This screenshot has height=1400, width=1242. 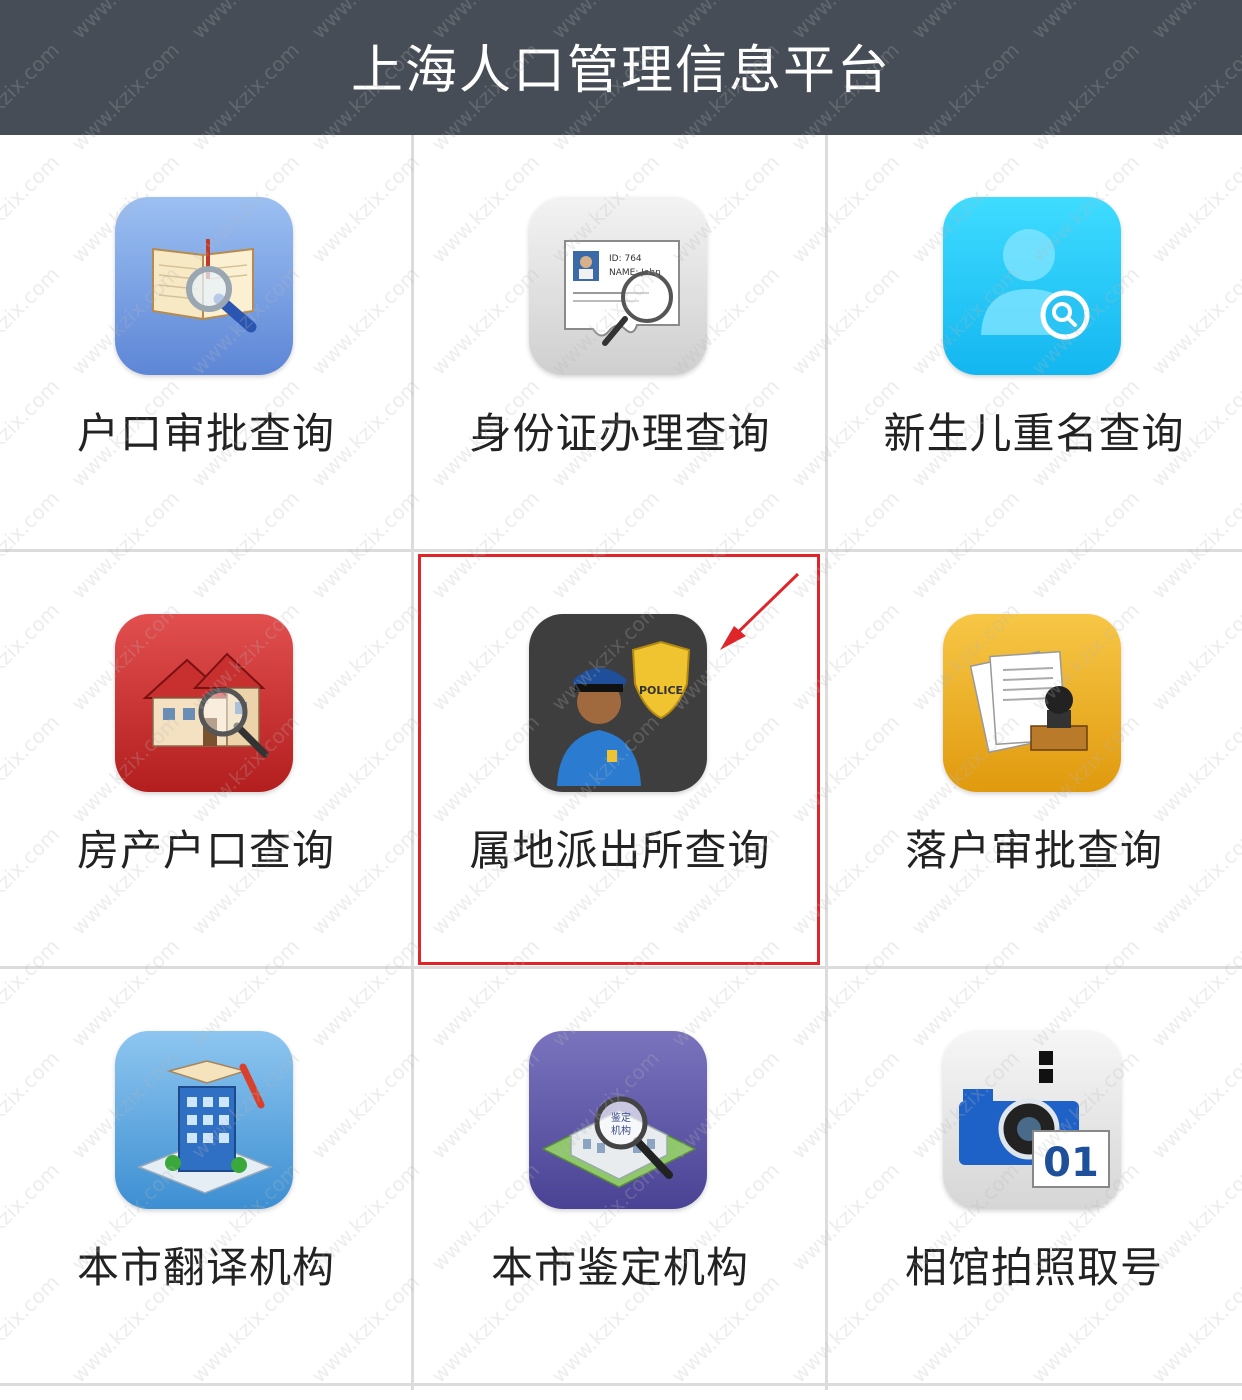 I want to click on building-book-pencil-icon, so click(x=204, y=1120).